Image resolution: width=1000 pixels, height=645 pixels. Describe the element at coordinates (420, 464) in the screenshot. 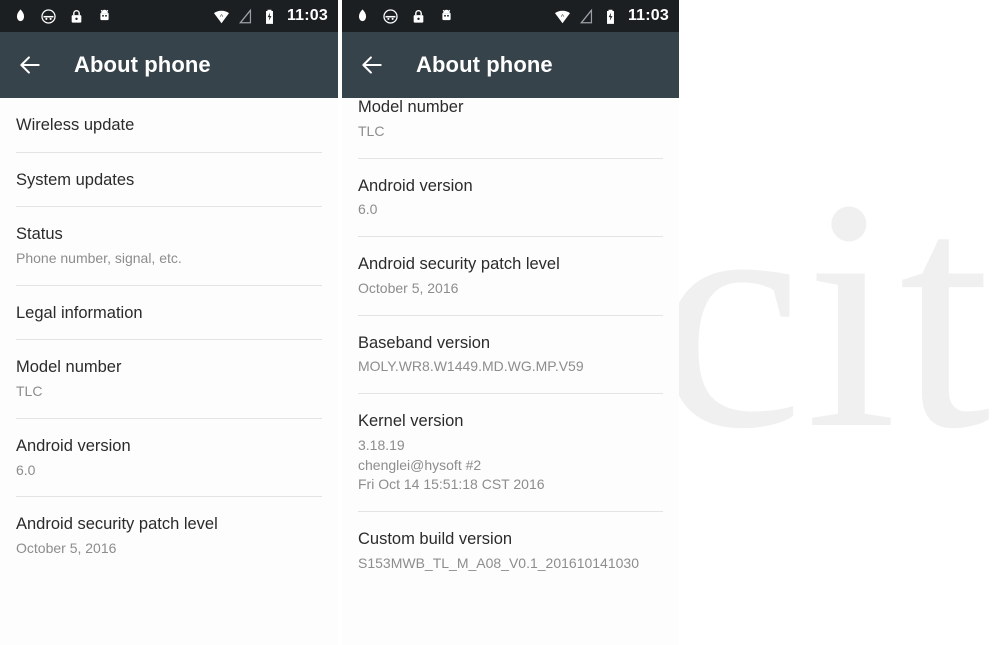

I see `settings-row-subtitle-line: chenglei@hysoft #2` at that location.